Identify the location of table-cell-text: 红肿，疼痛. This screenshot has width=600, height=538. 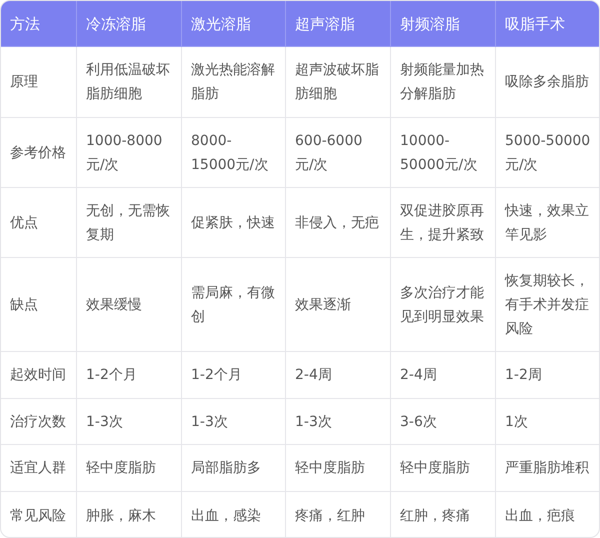
(435, 516).